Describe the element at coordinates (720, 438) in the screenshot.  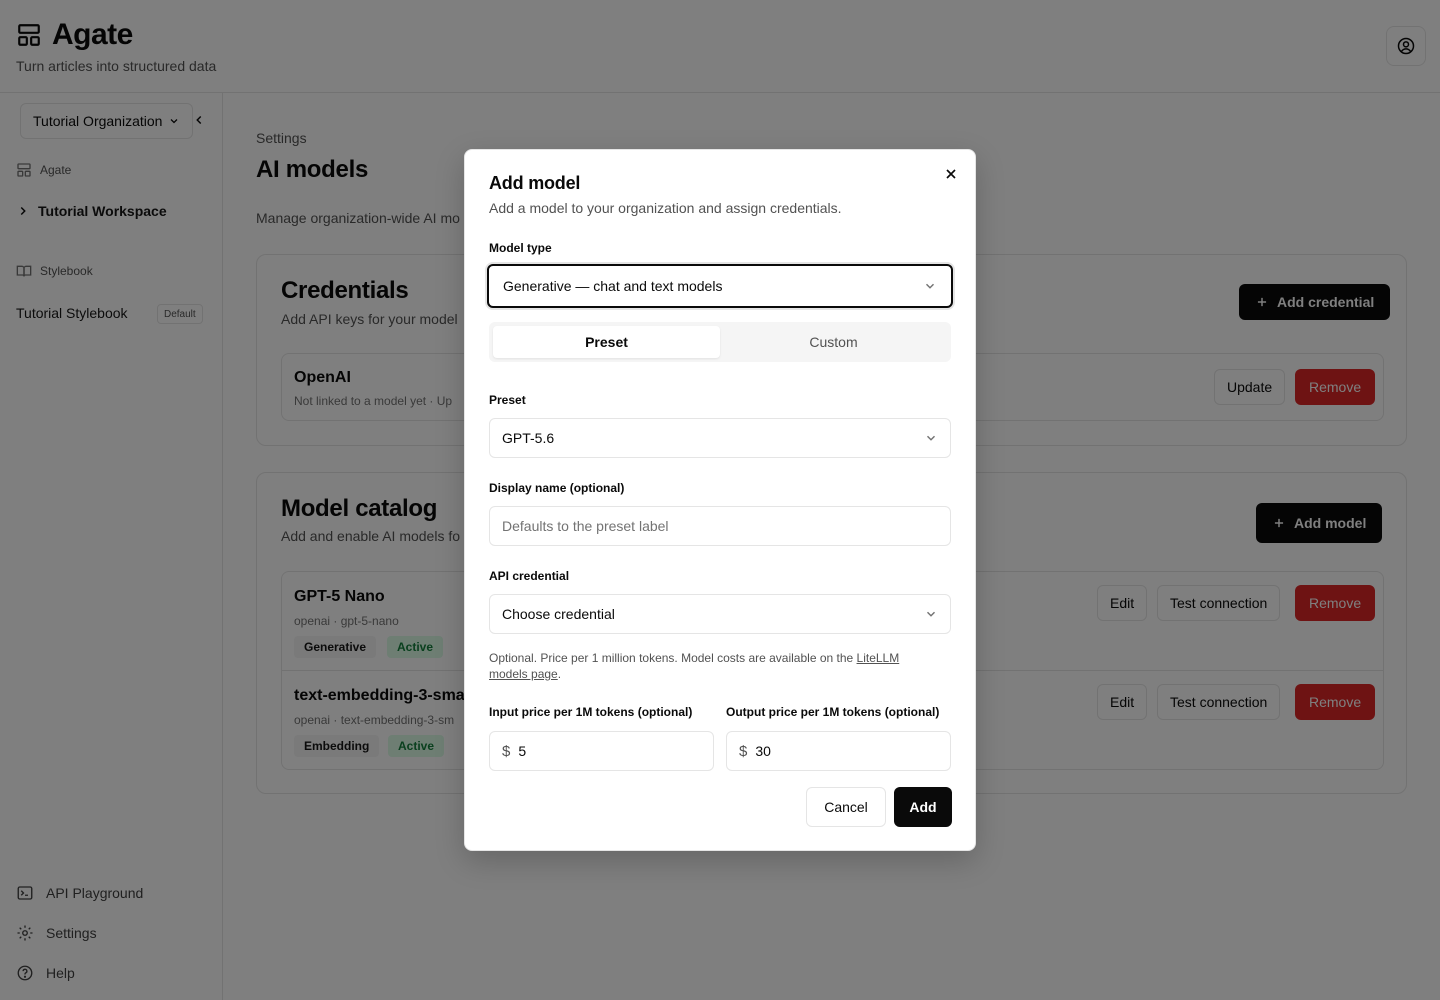
I see `preset-select: GPT-5.6` at that location.